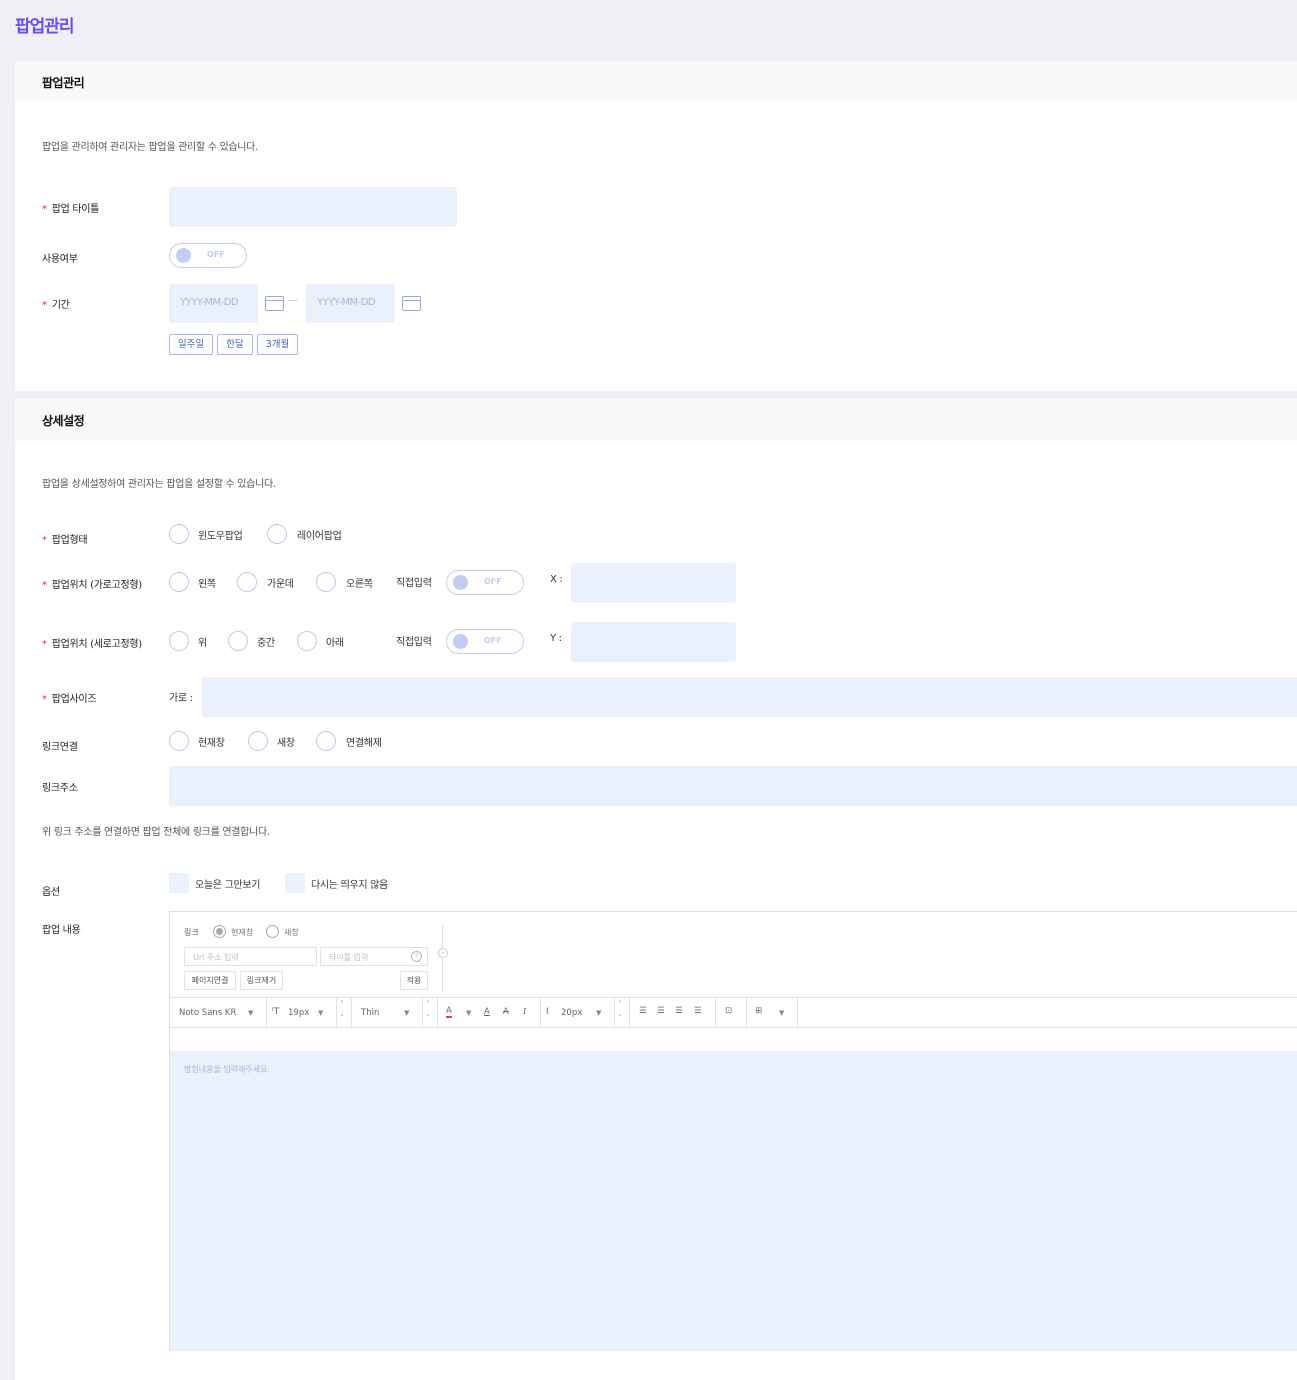 Image resolution: width=1297 pixels, height=1380 pixels. Describe the element at coordinates (556, 579) in the screenshot. I see `x-label: X :` at that location.